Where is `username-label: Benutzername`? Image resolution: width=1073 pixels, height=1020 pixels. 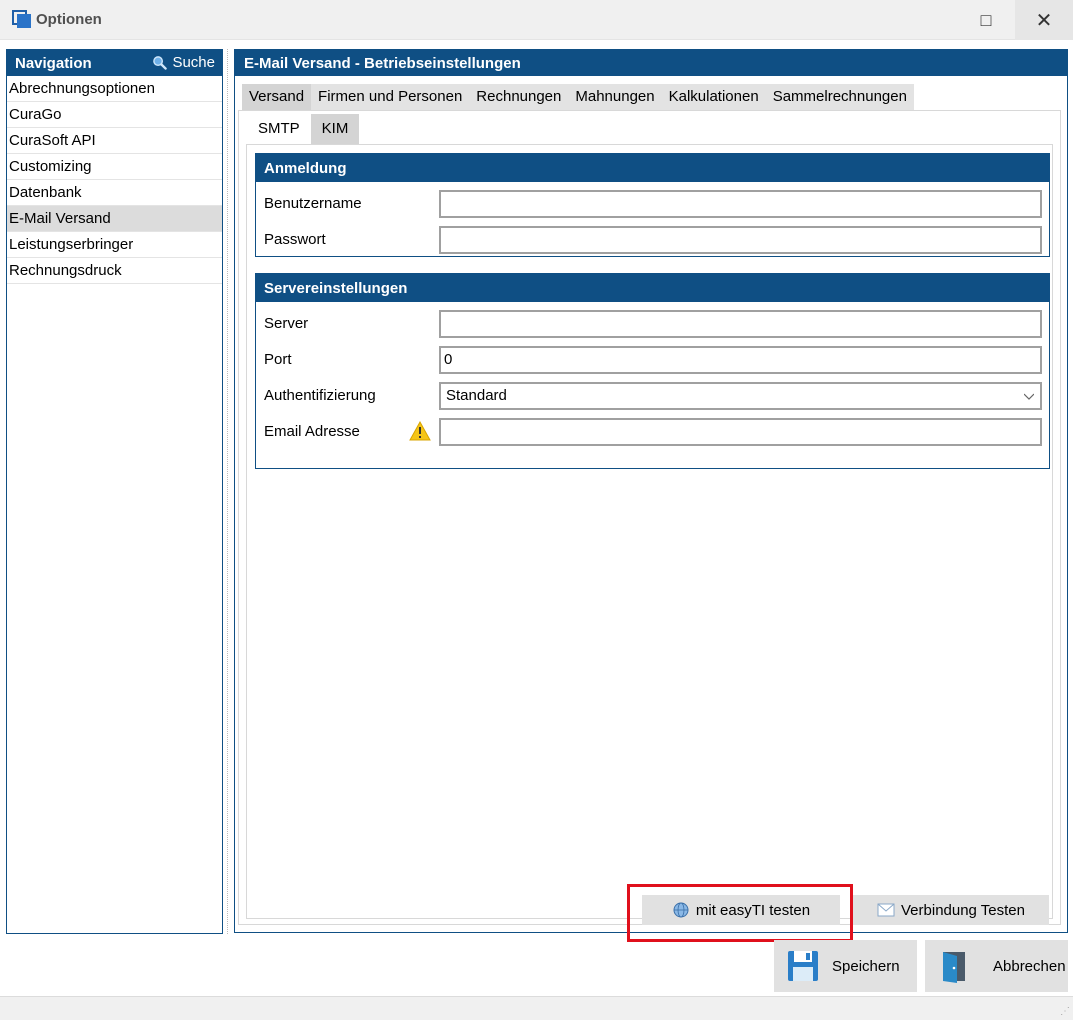
username-label: Benutzername is located at coordinates (313, 203).